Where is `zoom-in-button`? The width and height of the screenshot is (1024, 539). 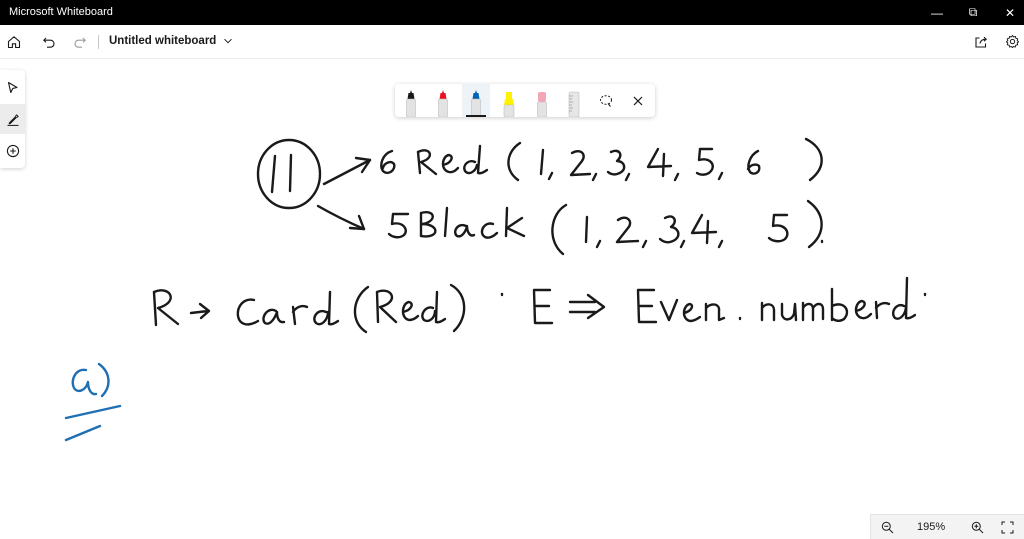
zoom-in-button is located at coordinates (977, 527).